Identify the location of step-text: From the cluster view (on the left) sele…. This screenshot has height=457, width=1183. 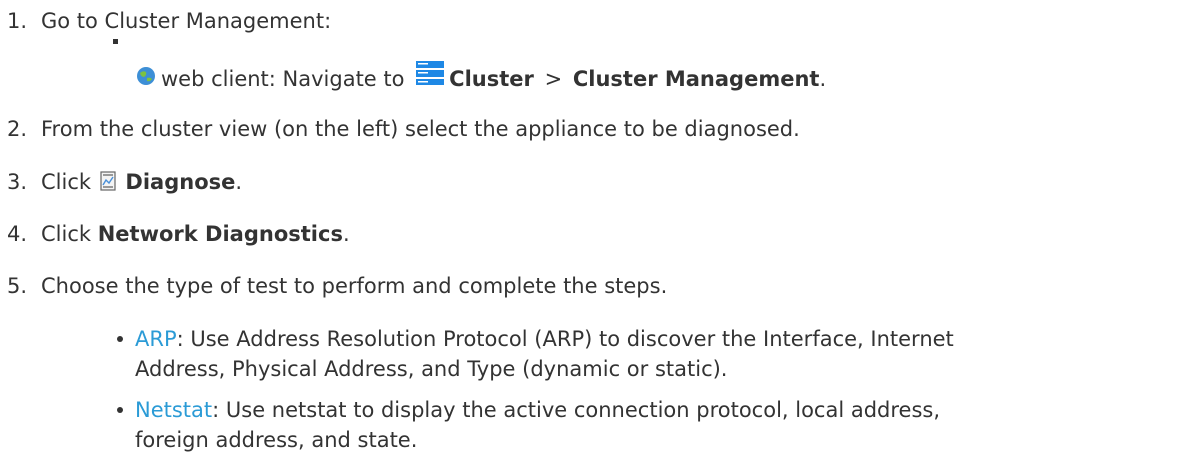
(420, 129).